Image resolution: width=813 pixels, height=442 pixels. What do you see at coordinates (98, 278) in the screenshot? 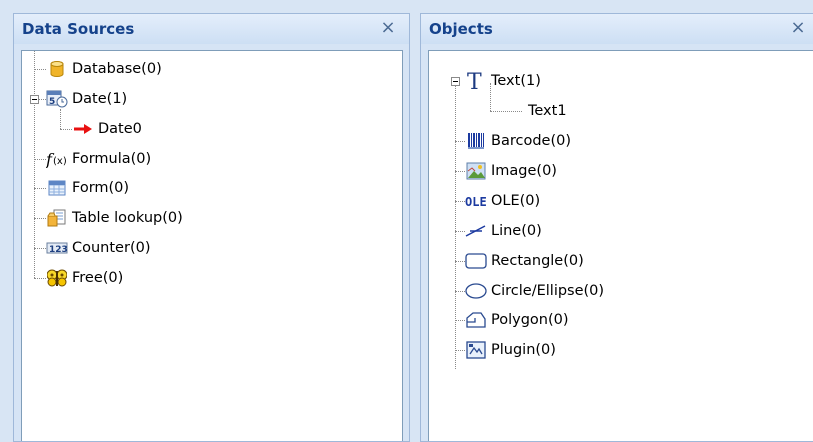
I see `tree-item-label: Free(0)` at bounding box center [98, 278].